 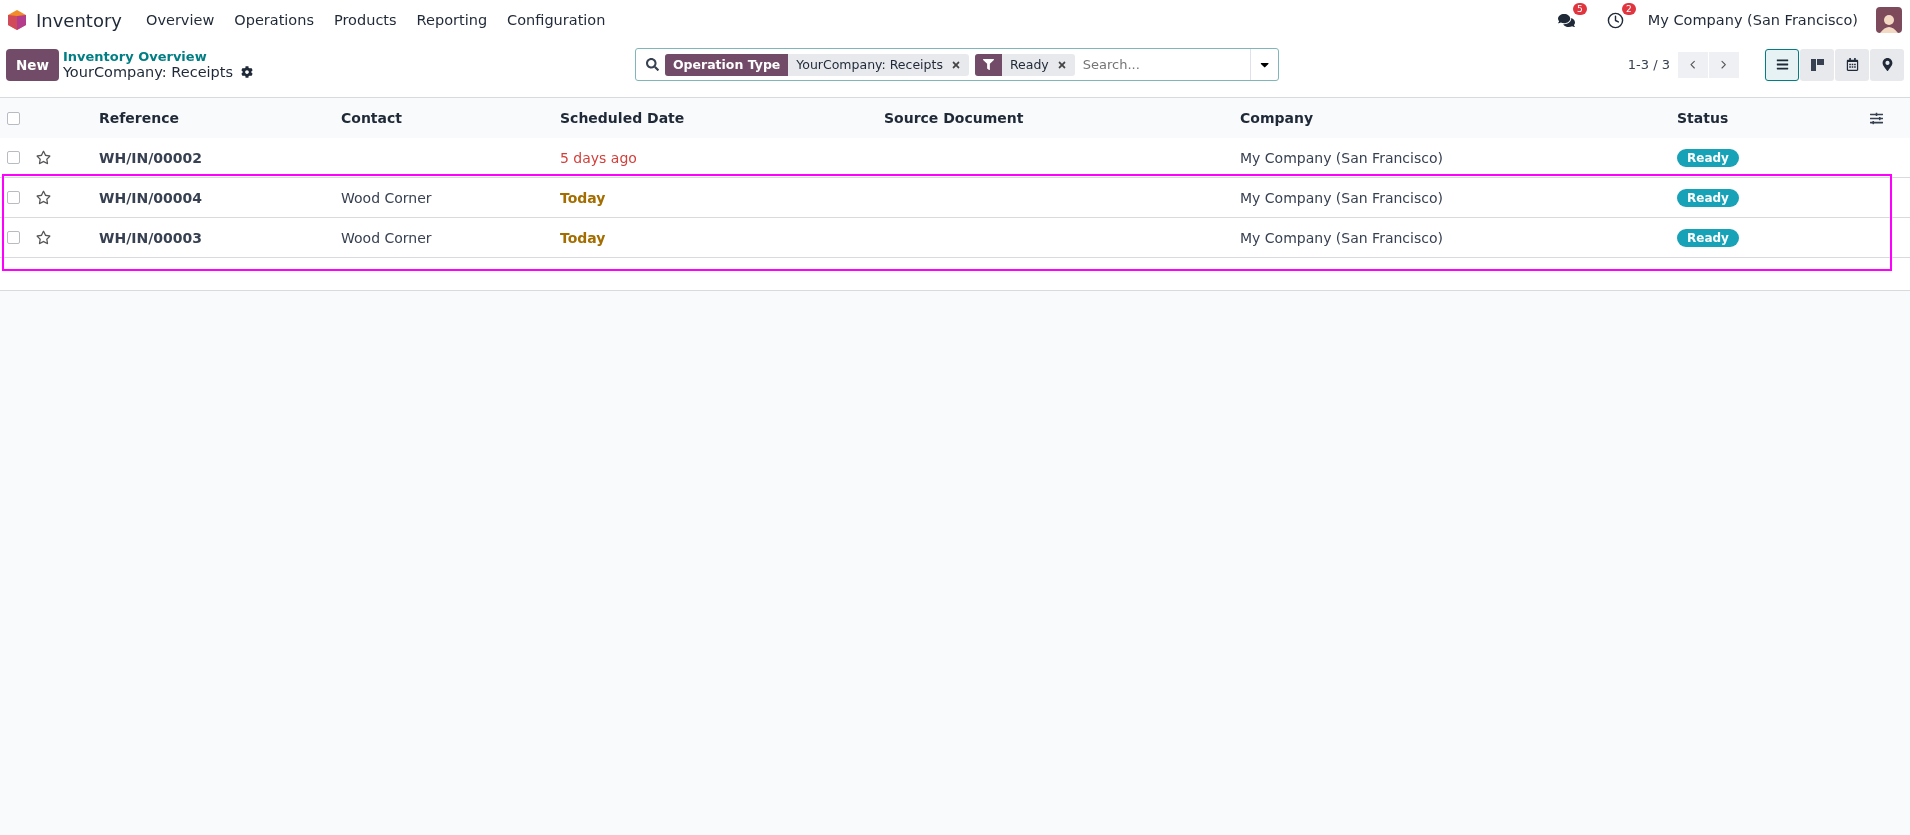 What do you see at coordinates (652, 64) in the screenshot?
I see `search-icon` at bounding box center [652, 64].